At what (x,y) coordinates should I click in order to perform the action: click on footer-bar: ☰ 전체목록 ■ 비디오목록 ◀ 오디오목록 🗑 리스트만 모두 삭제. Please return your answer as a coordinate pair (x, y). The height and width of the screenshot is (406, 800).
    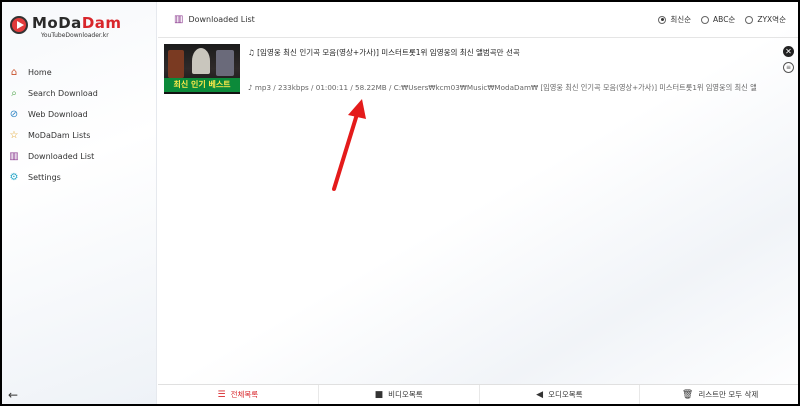
    Looking at the image, I should click on (478, 394).